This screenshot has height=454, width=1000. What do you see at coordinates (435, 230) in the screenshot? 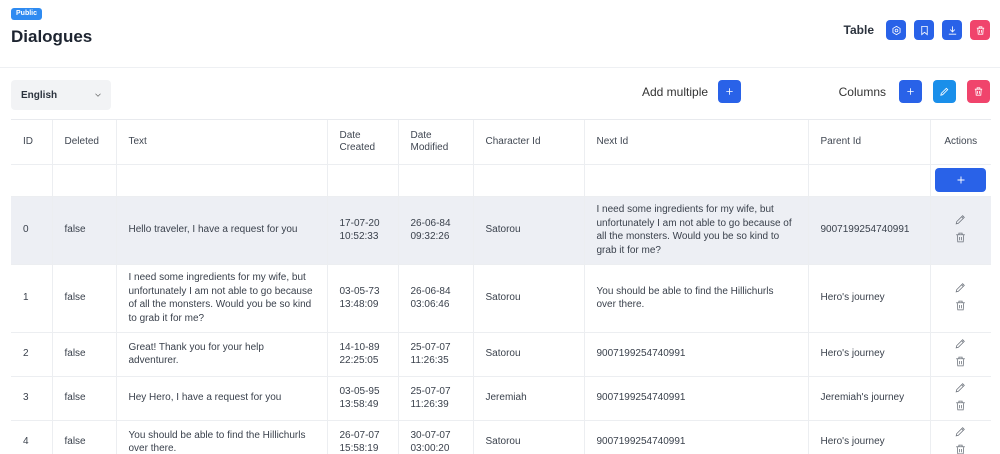
I see `cell-date-modified: 26-06-84 09:32:26` at bounding box center [435, 230].